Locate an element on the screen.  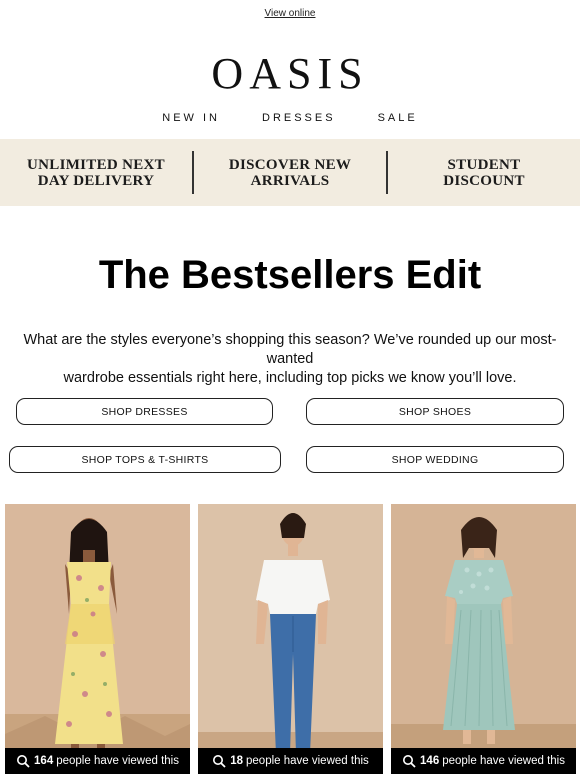
nav-dresses: DRESSES is located at coordinates (299, 118).